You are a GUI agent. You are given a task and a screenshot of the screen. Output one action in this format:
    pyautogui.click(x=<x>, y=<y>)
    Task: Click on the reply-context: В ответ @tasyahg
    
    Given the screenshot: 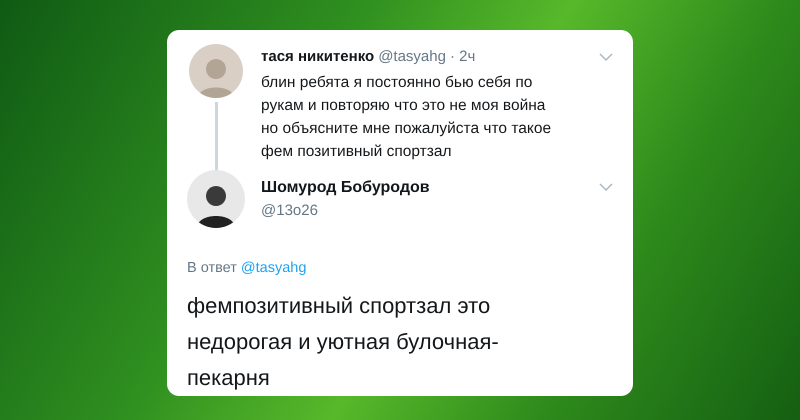 What is the action you would take?
    pyautogui.click(x=247, y=268)
    